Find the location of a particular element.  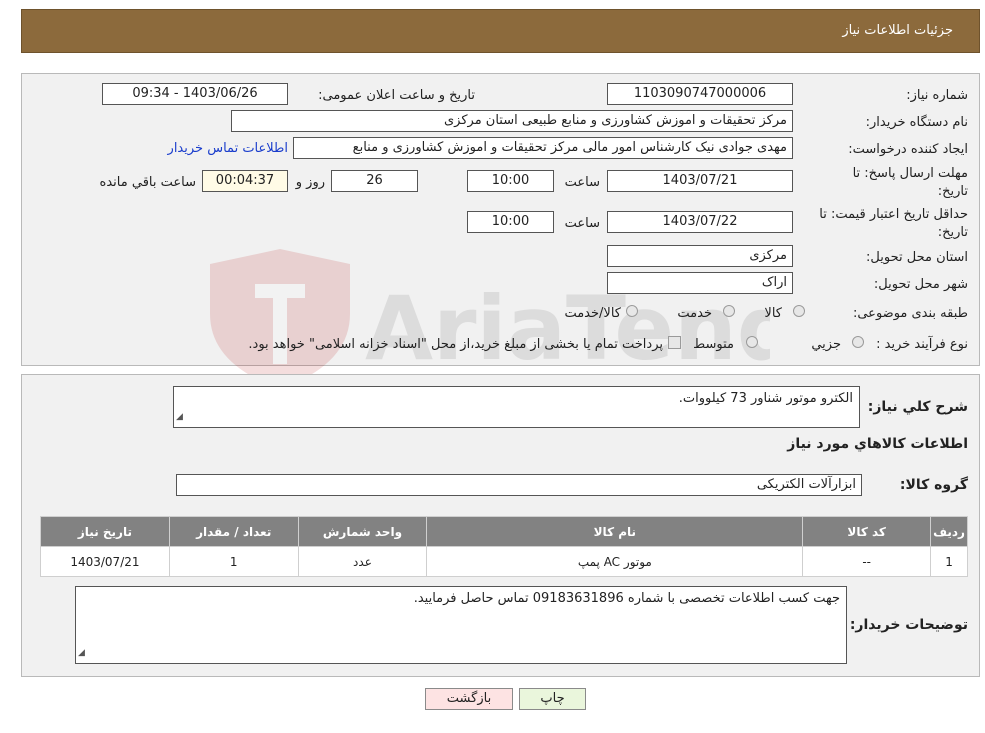

process-option-medium: متوسط is located at coordinates (713, 344).